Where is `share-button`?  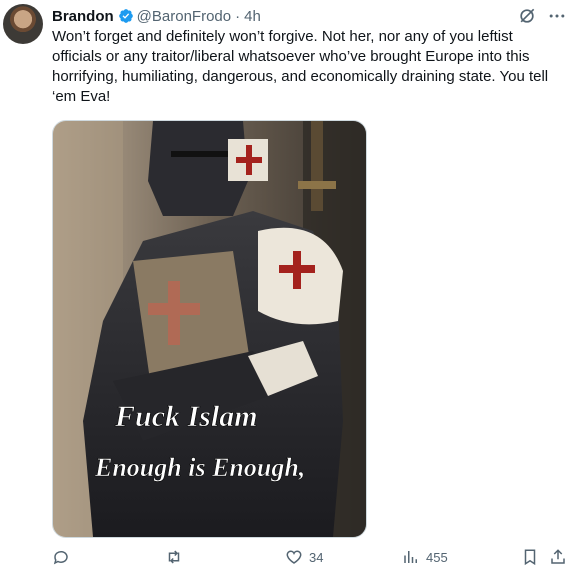 share-button is located at coordinates (558, 557).